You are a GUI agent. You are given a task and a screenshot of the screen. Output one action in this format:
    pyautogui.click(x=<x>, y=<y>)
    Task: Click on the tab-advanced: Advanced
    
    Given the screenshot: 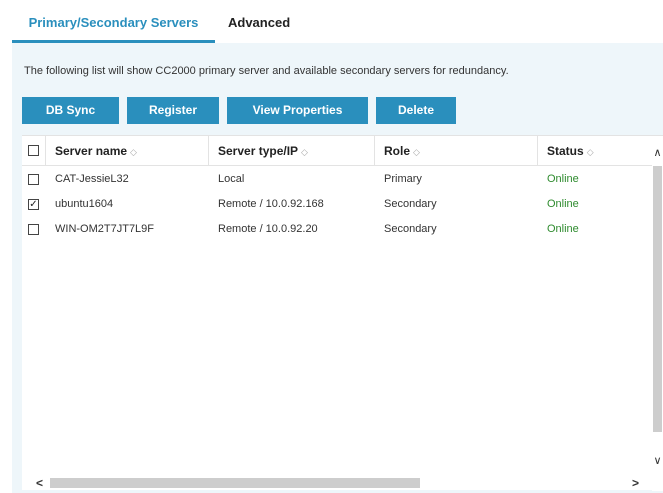 What is the action you would take?
    pyautogui.click(x=259, y=21)
    